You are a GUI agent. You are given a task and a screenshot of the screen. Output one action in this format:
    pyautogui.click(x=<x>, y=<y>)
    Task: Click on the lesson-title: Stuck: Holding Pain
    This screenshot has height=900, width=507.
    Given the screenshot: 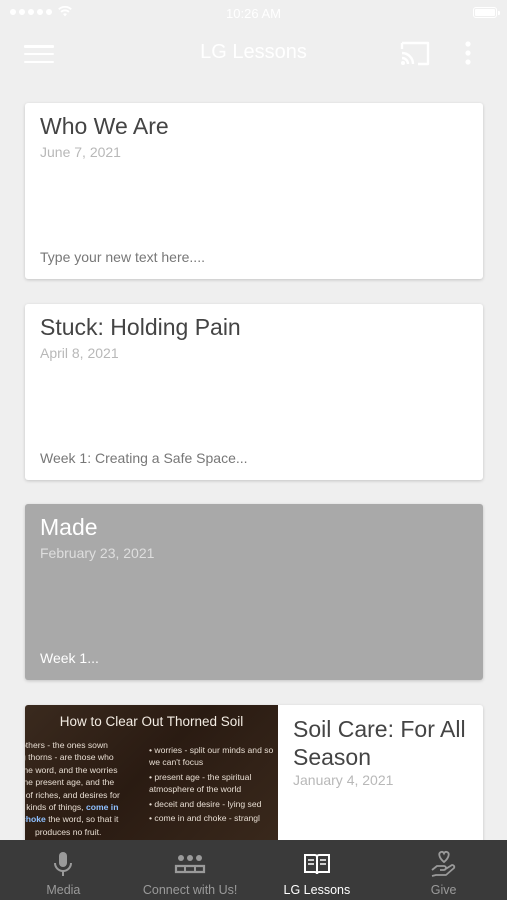 What is the action you would take?
    pyautogui.click(x=140, y=327)
    